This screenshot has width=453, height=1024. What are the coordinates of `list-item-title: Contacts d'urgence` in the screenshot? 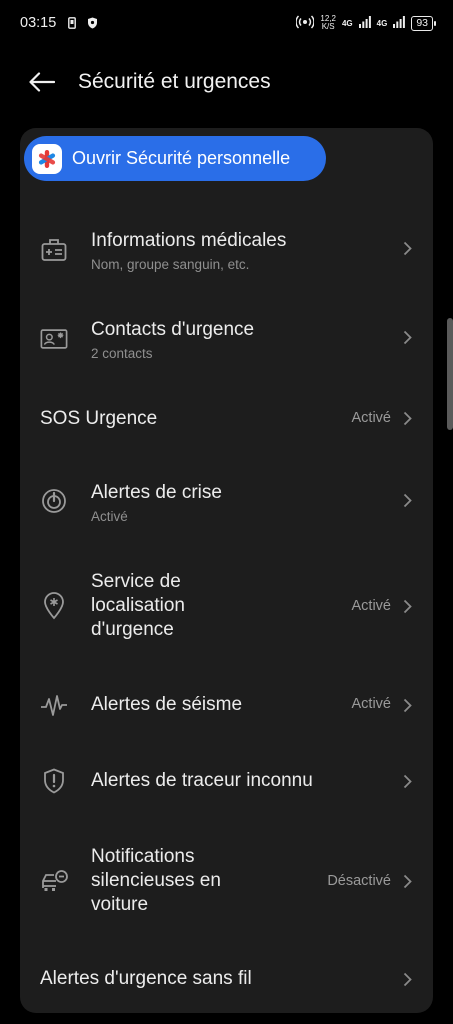 It's located at (173, 329).